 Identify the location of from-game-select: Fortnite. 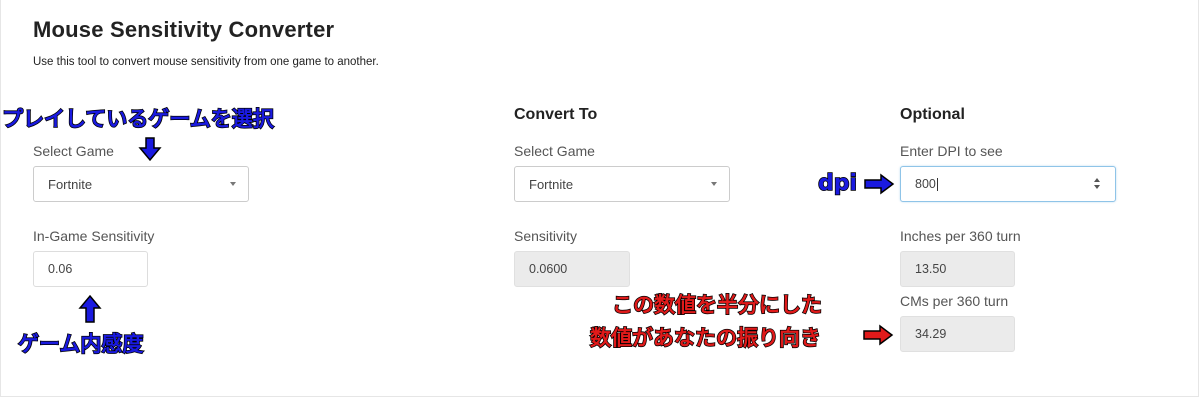
(141, 184).